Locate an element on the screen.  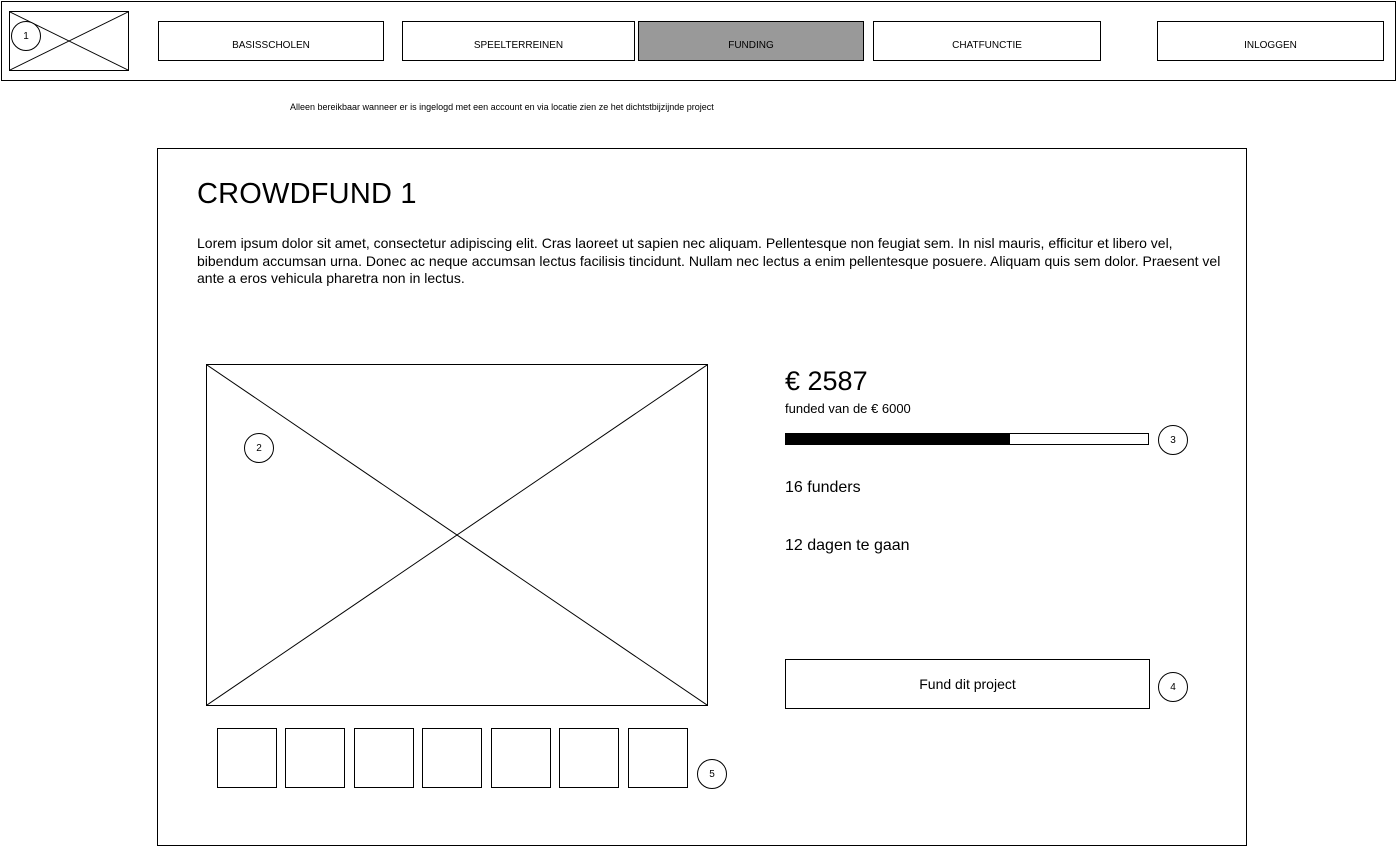
days-remaining: 12 dagen te gaan is located at coordinates (847, 545).